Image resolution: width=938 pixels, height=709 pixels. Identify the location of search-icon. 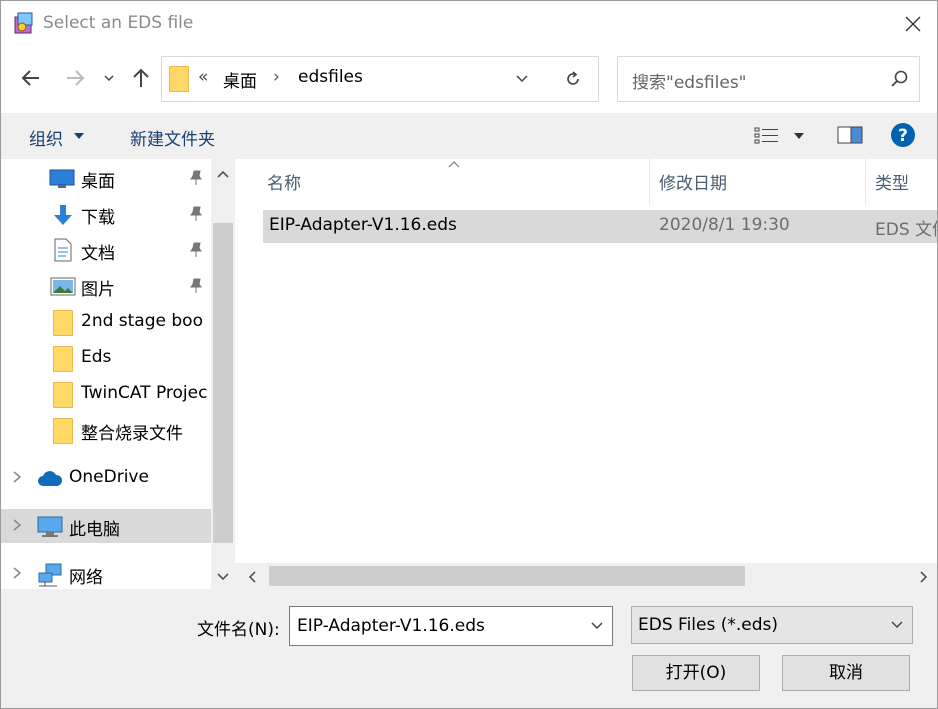
(900, 79).